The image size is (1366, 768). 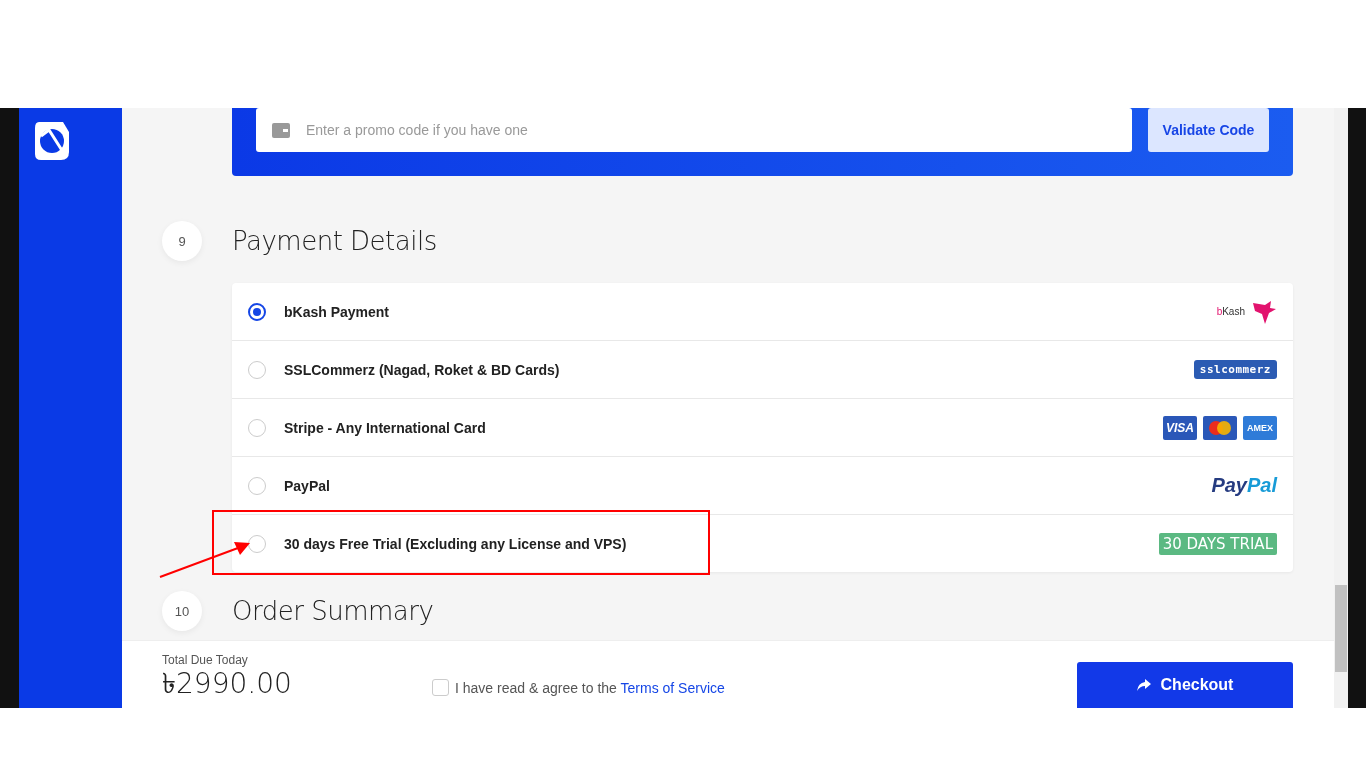 I want to click on method-label: bKash Payment, so click(x=750, y=311).